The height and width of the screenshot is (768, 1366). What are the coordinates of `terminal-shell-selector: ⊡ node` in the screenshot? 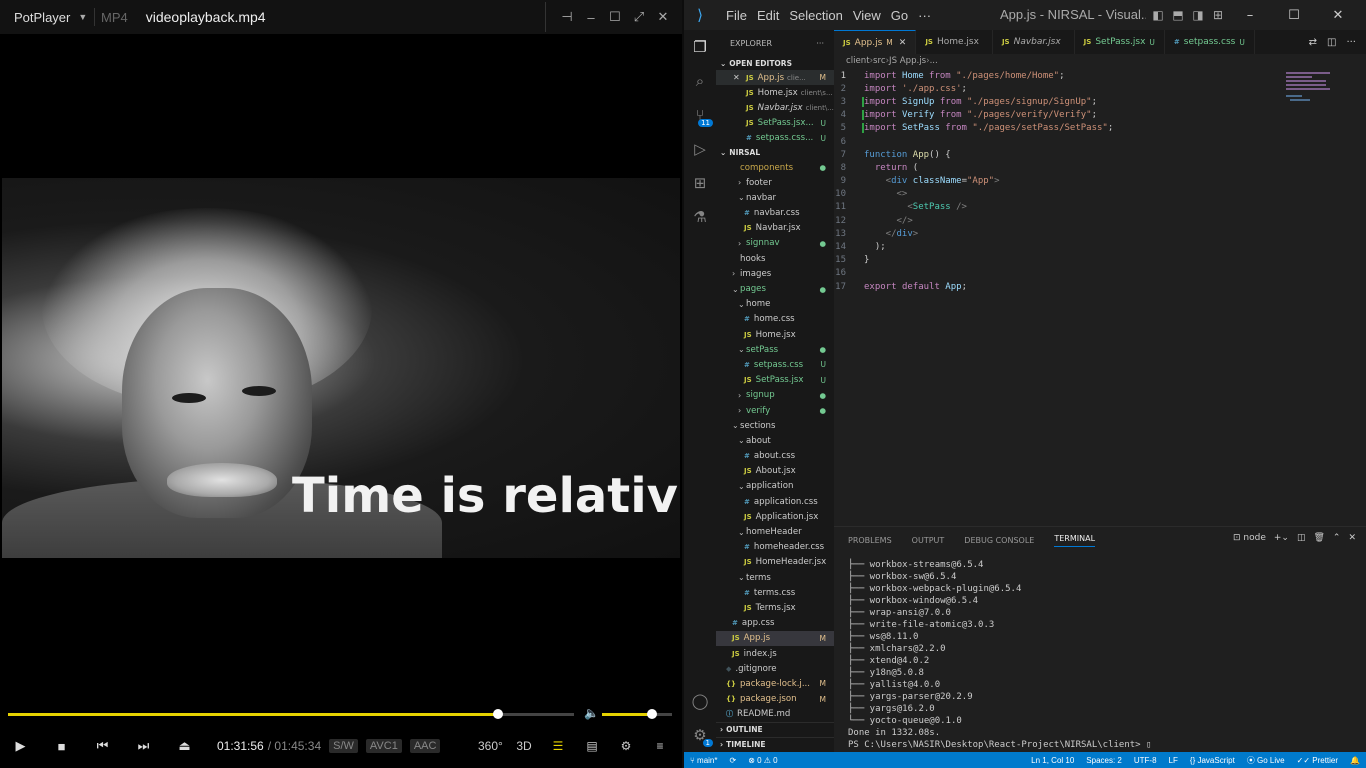 It's located at (1249, 538).